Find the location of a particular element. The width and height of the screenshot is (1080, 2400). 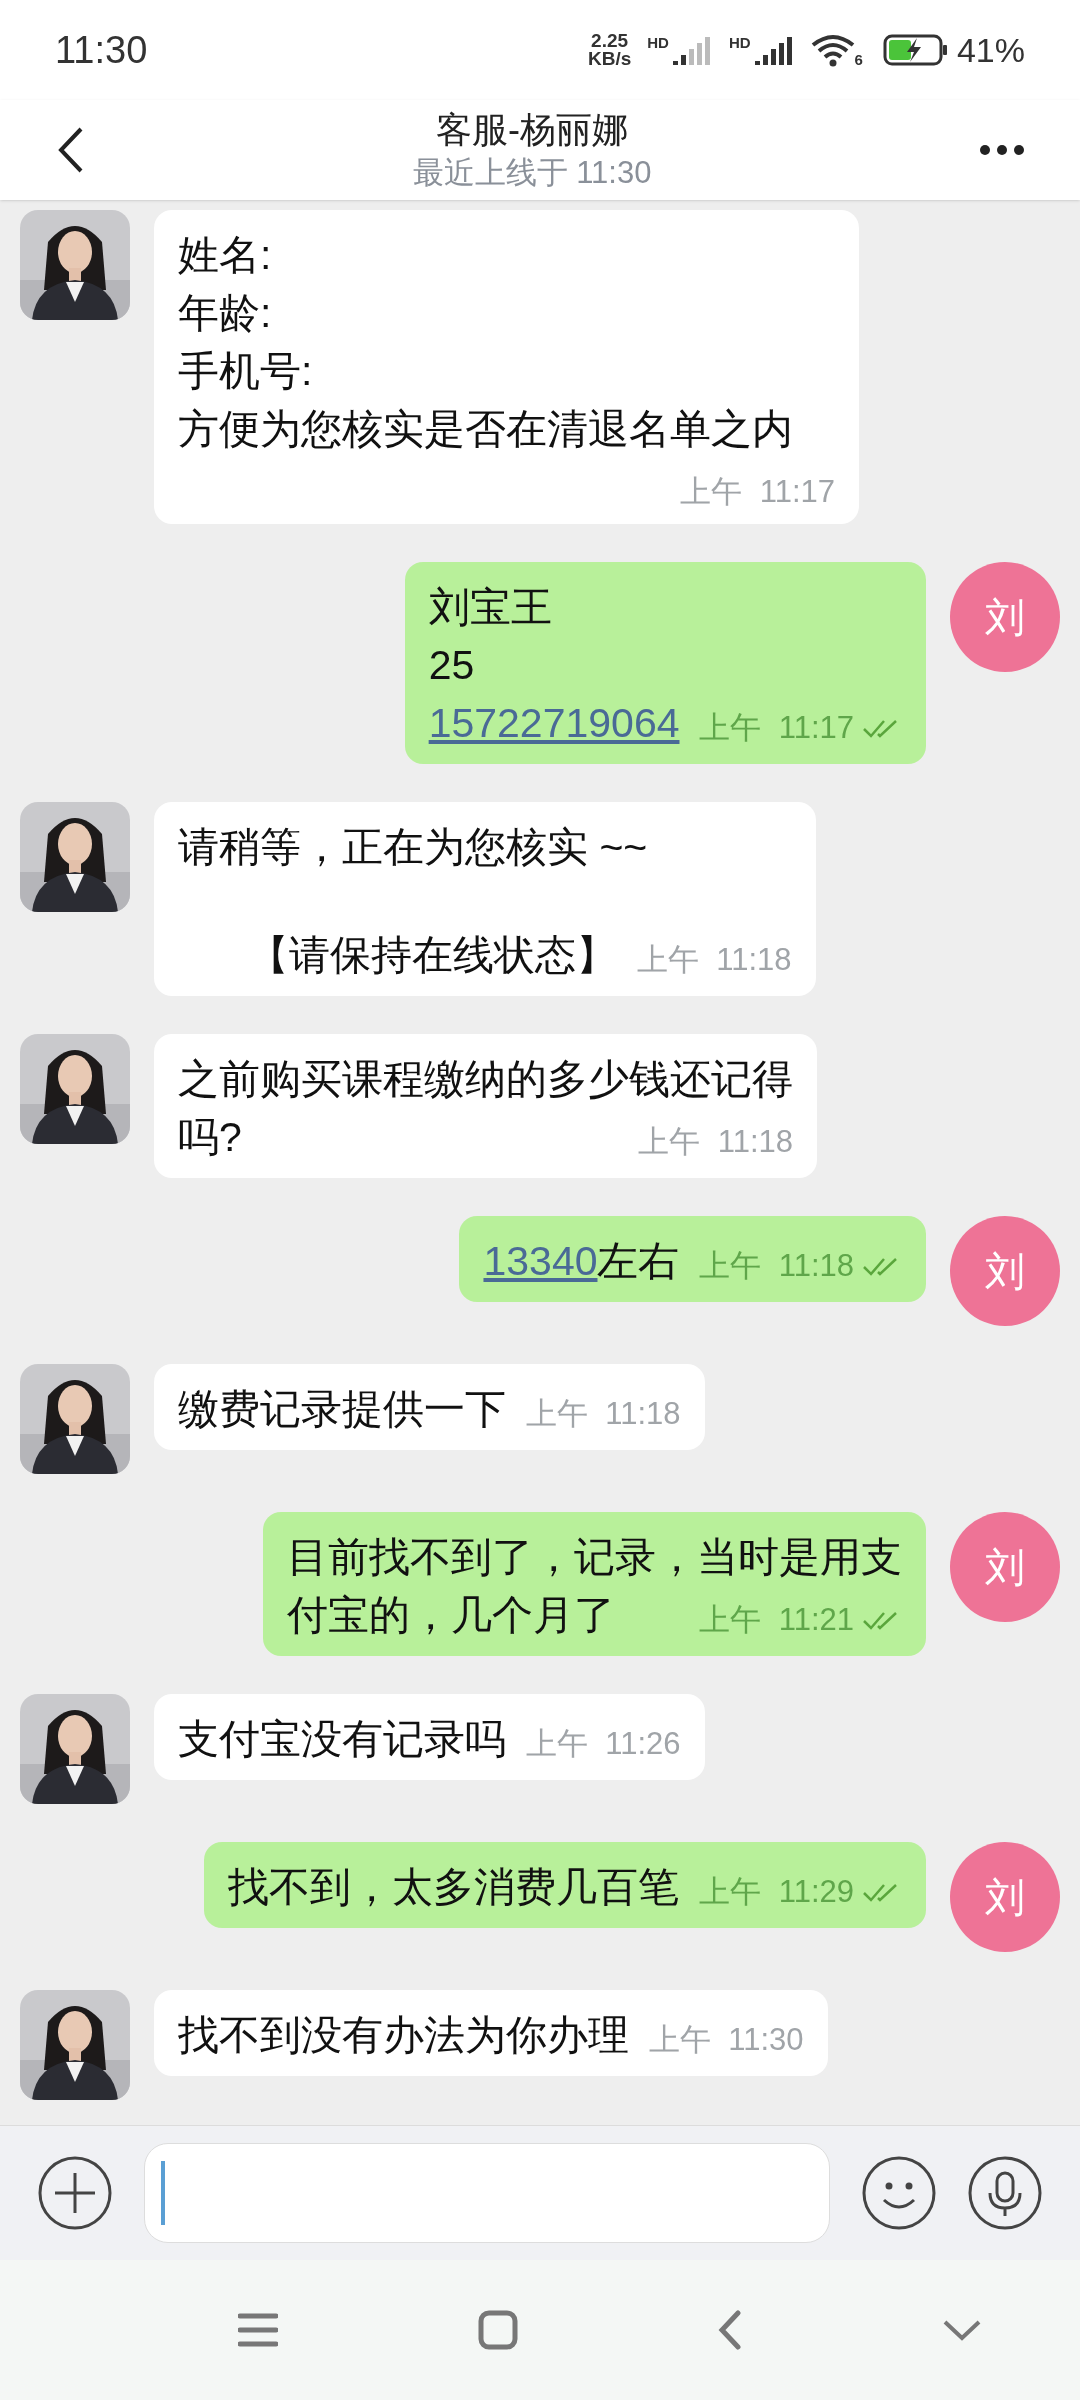

message-text: 请稍等，正在为您核实 ~~ is located at coordinates (413, 847).